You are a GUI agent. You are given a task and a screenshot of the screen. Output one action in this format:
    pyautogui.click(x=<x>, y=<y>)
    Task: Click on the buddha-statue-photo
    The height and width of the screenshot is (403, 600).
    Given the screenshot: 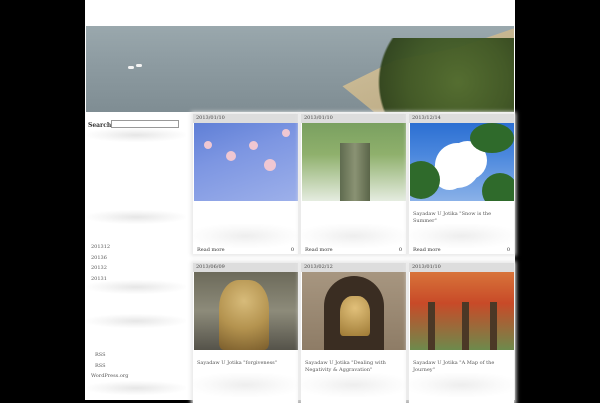 What is the action you would take?
    pyautogui.click(x=246, y=311)
    